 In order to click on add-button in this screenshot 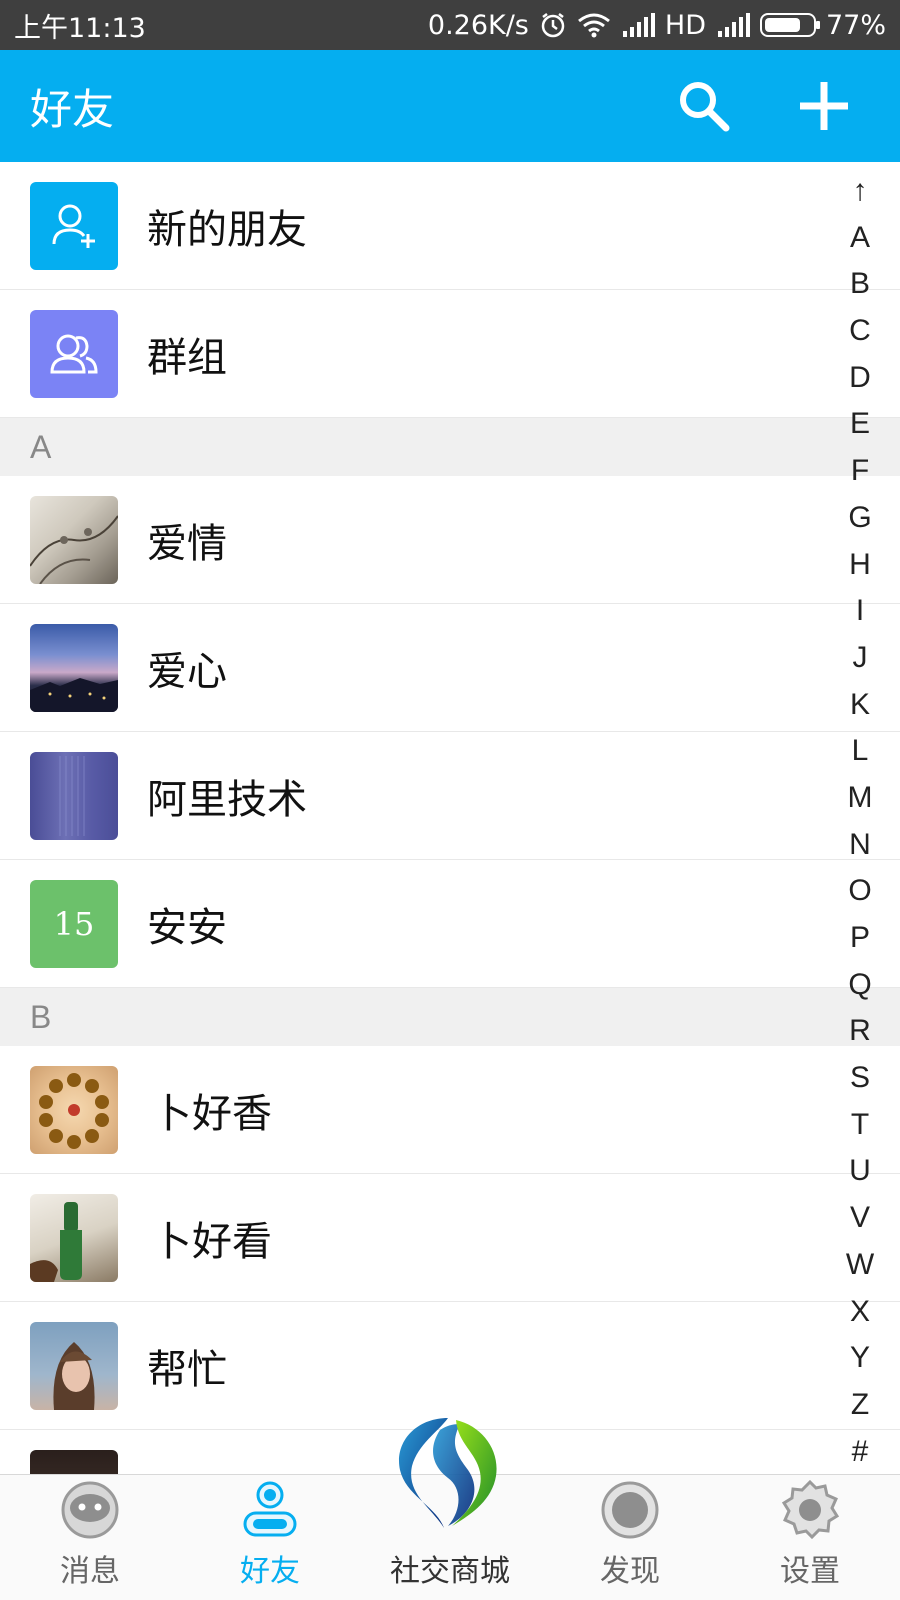, I will do `click(824, 106)`.